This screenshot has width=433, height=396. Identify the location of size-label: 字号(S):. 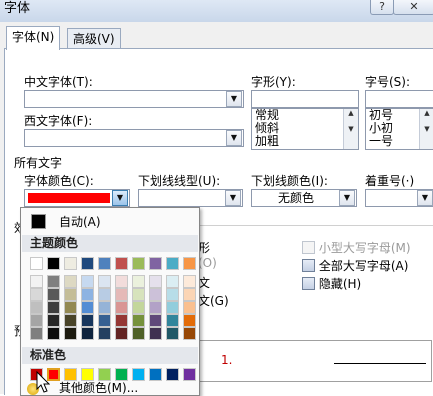
(388, 82).